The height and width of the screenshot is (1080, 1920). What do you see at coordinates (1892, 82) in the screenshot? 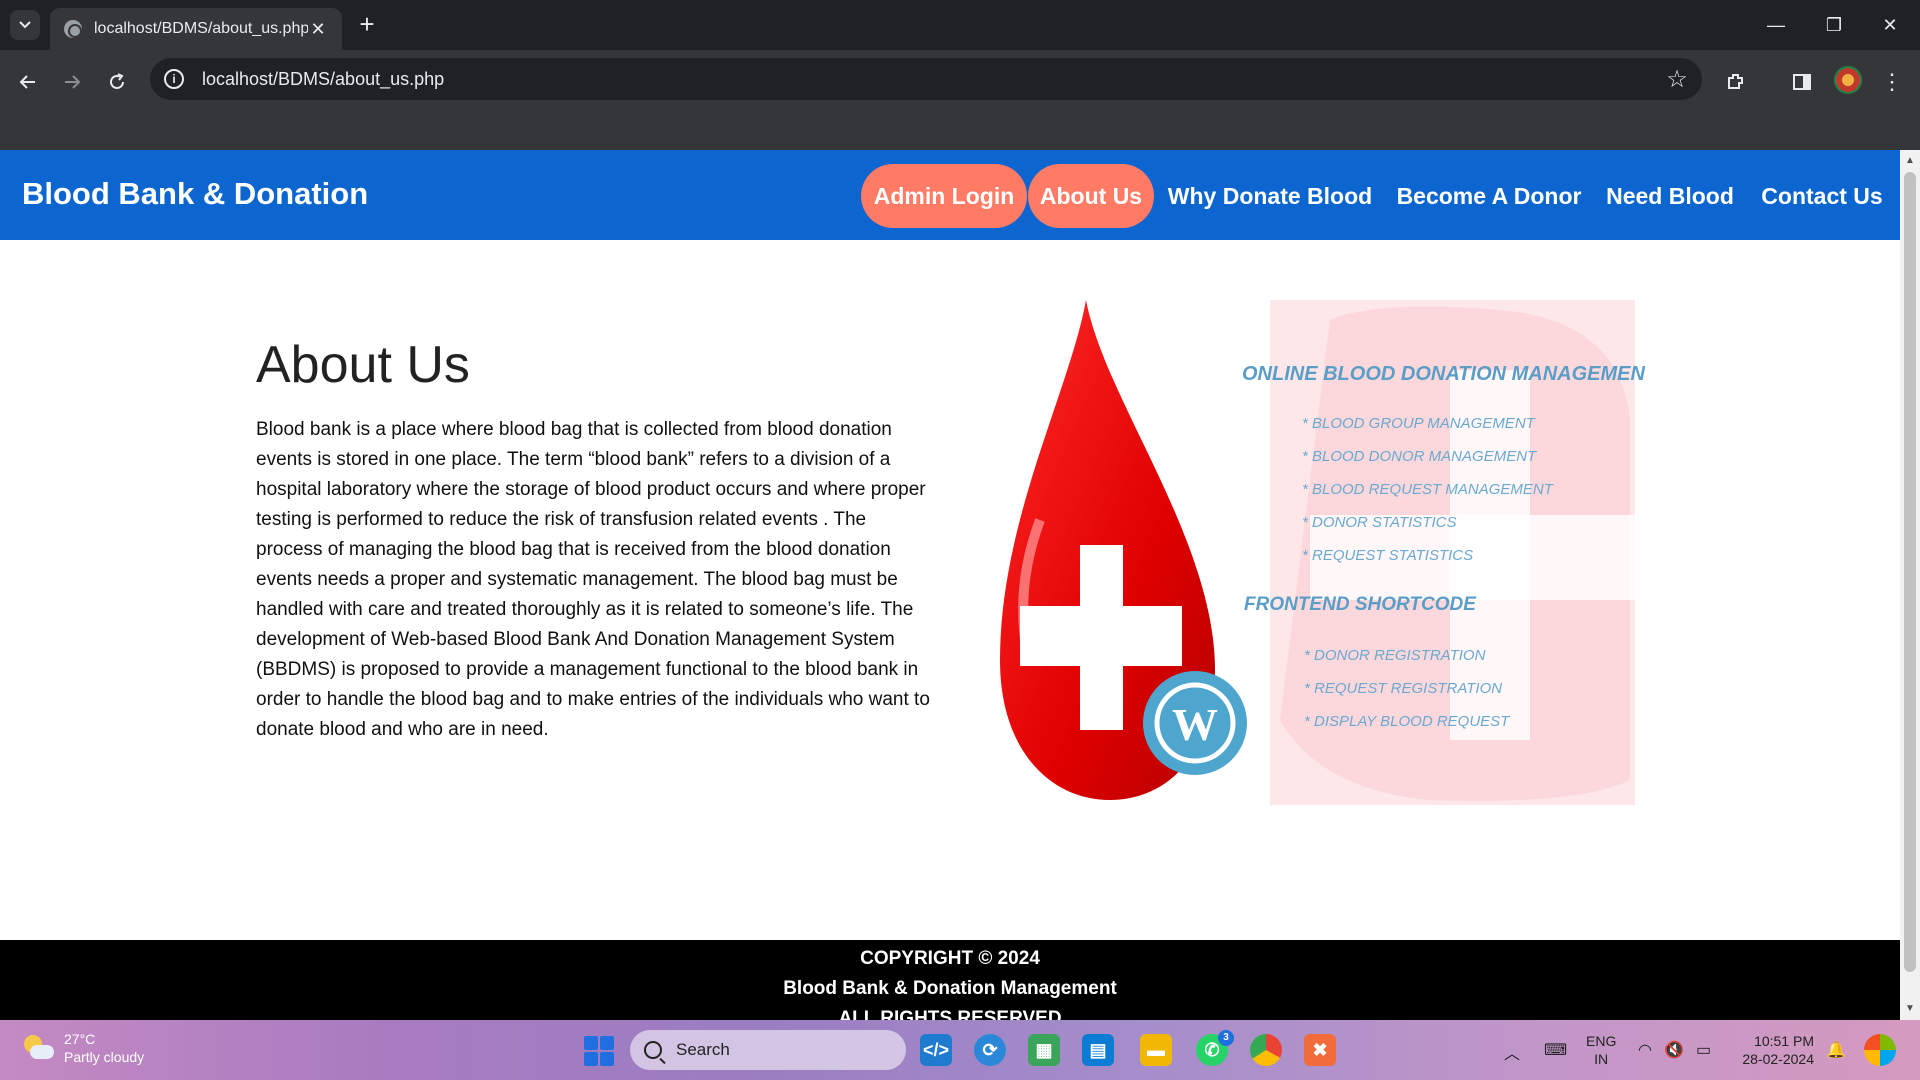
I see `menu-kebab-icon: ⋮` at bounding box center [1892, 82].